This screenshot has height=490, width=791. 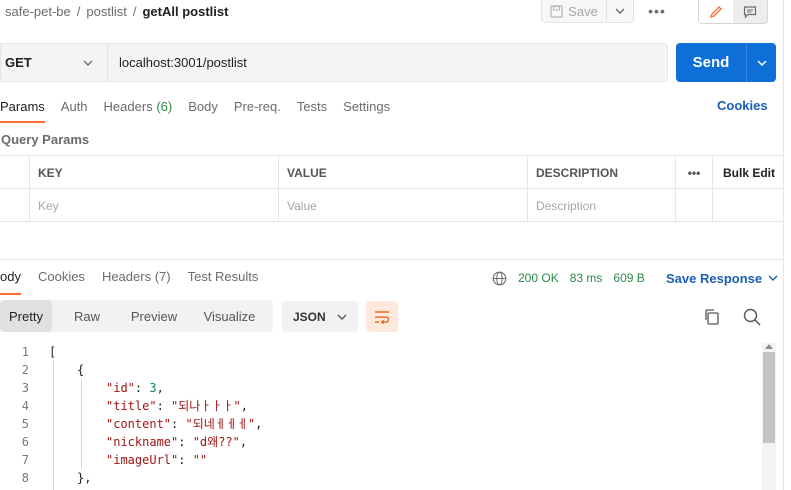 What do you see at coordinates (388, 62) in the screenshot?
I see `url-input: localhost:3001/postlist` at bounding box center [388, 62].